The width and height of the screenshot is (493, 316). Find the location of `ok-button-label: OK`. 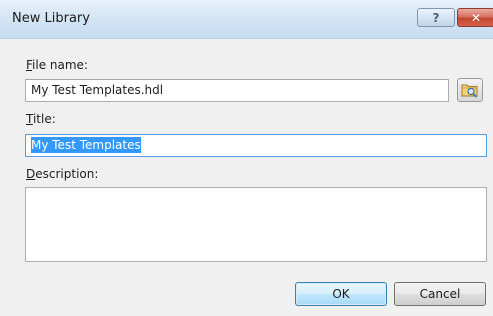

ok-button-label: OK is located at coordinates (341, 294).